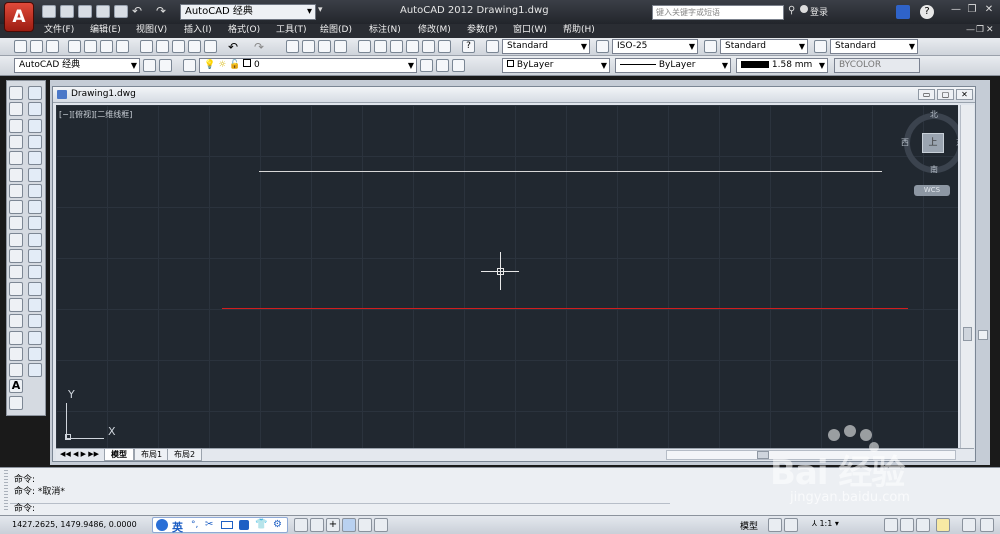 This screenshot has width=1000, height=534. I want to click on menu-edit: 编辑(E), so click(105, 31).